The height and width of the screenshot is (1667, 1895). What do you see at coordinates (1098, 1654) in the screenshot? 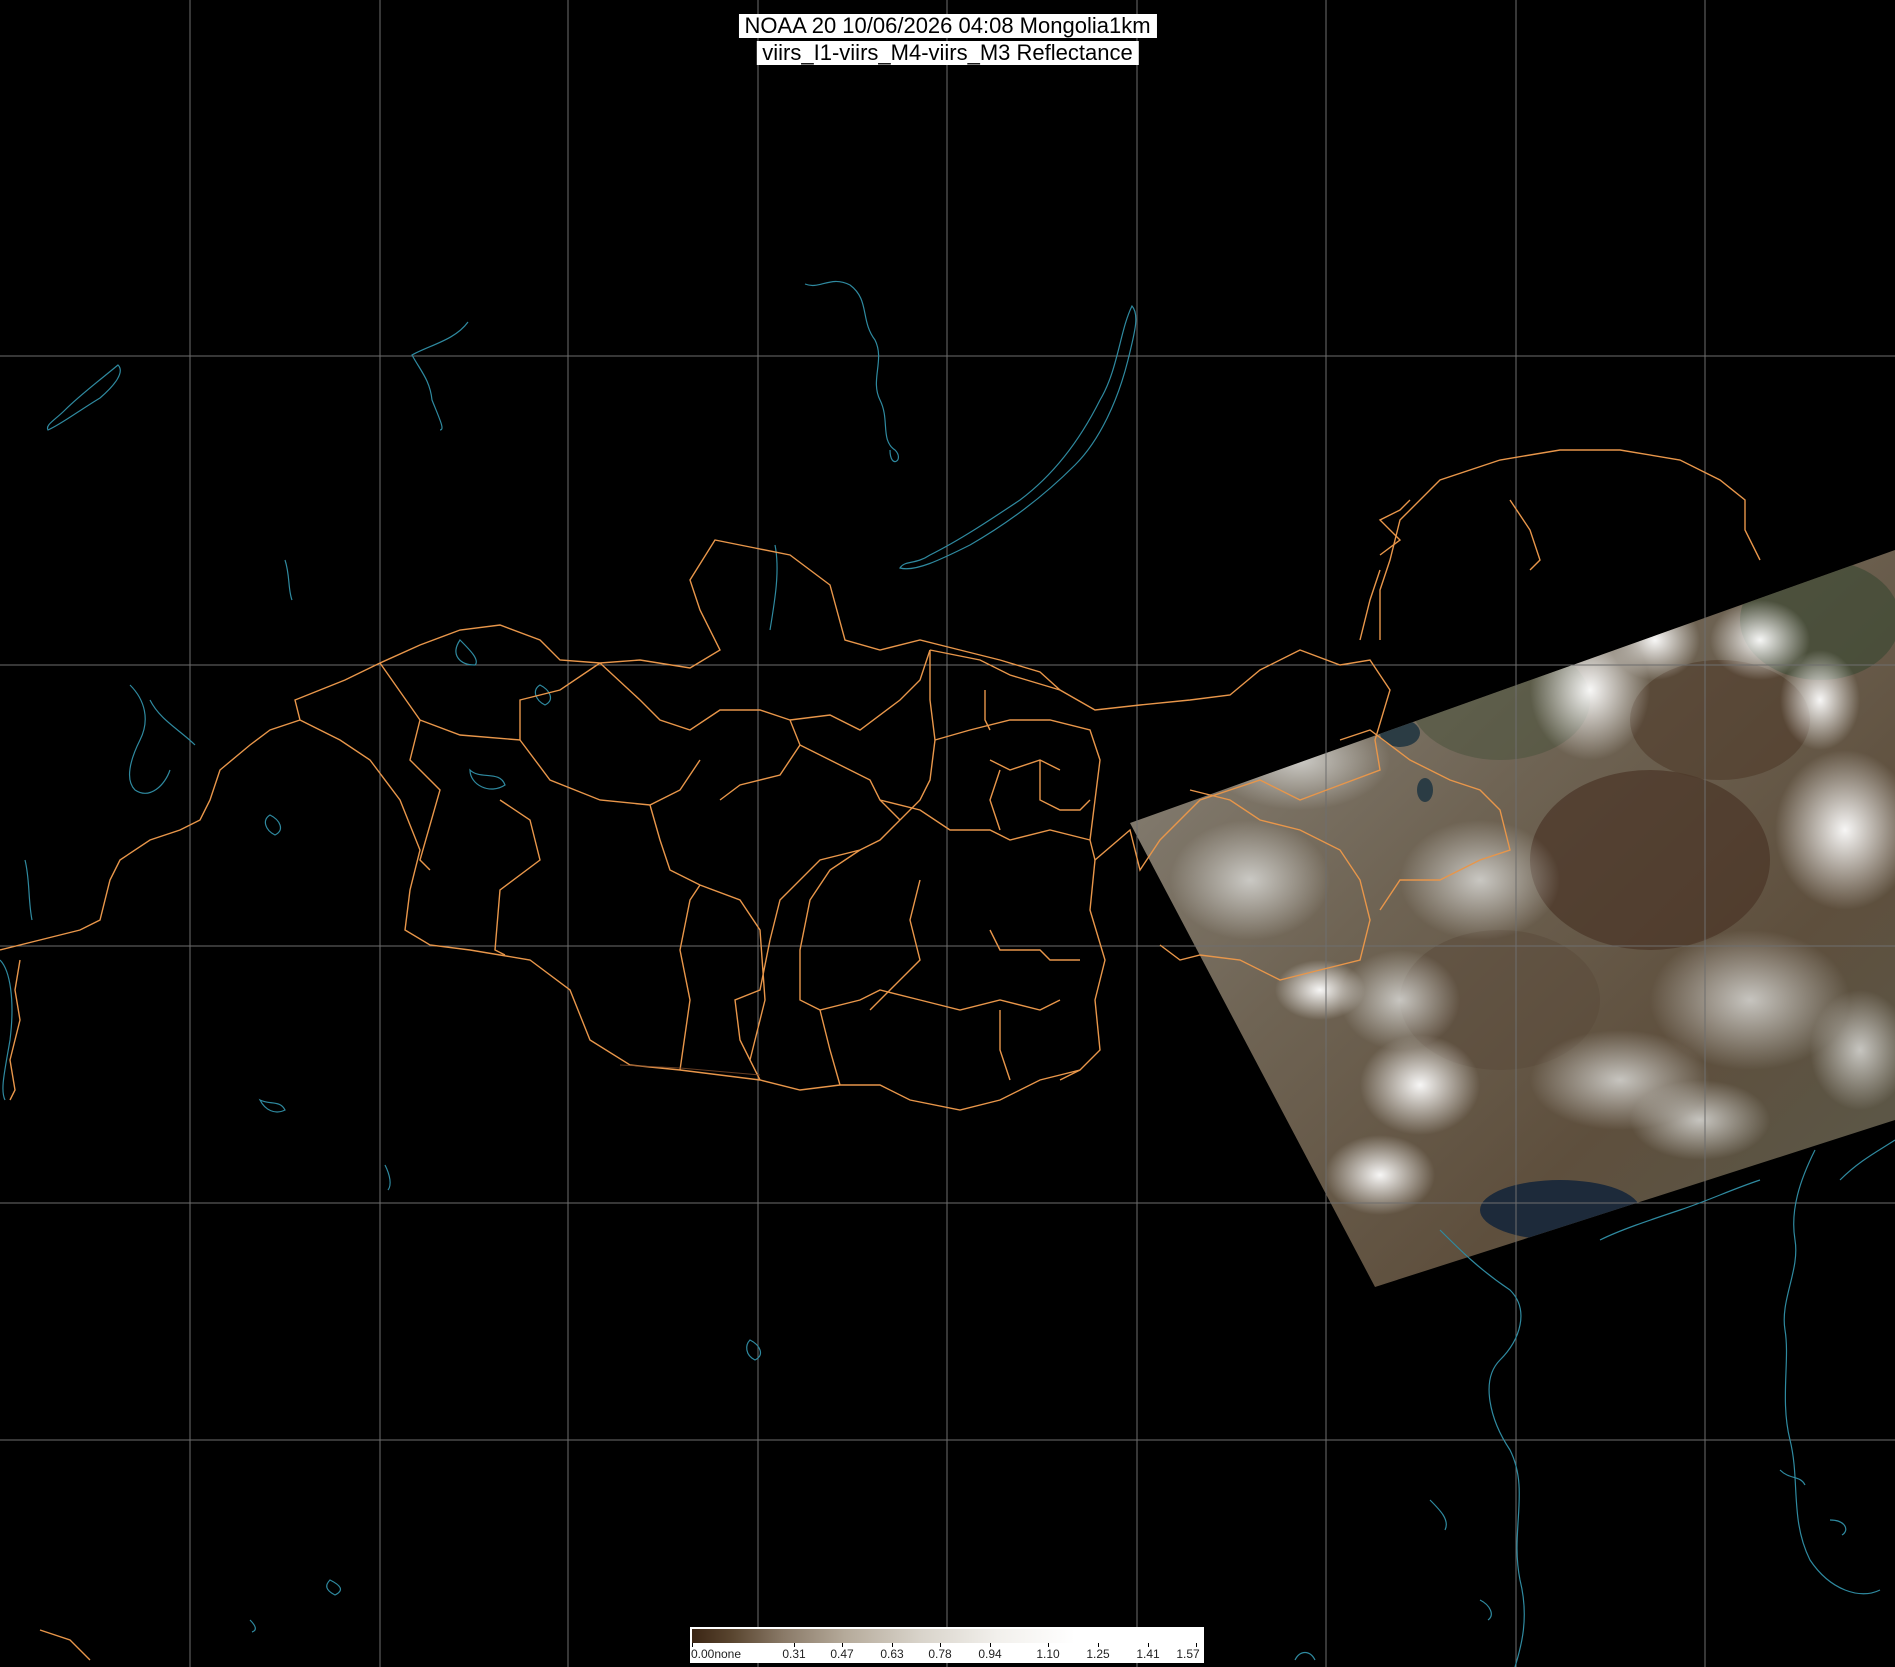
I see `colorbar-tick: 1.25` at bounding box center [1098, 1654].